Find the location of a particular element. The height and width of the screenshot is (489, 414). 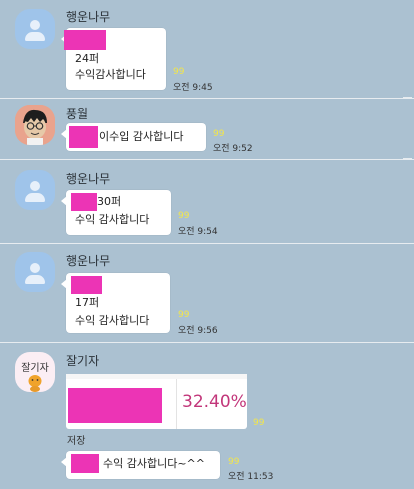

profile-avatar: 잘기자 is located at coordinates (35, 372).